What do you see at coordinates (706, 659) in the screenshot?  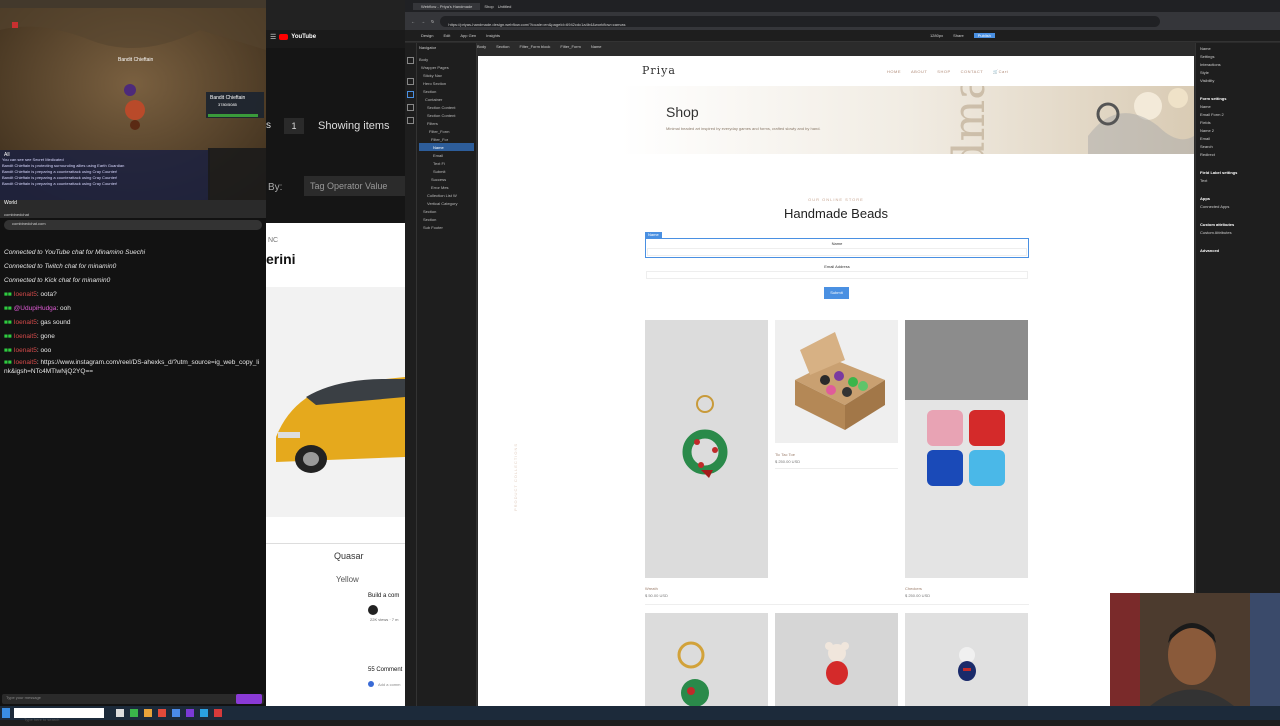 I see `product-card-keychain` at bounding box center [706, 659].